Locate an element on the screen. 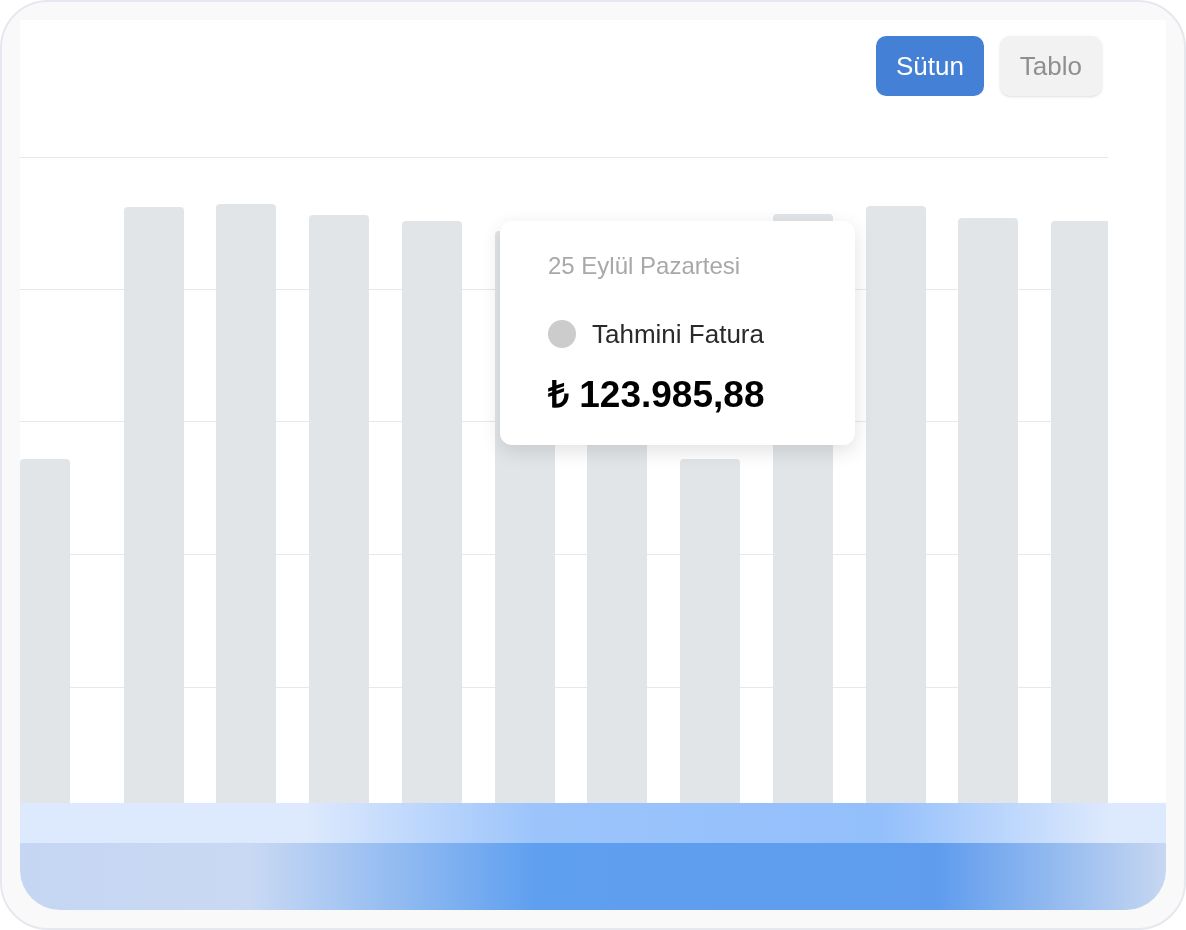  view-tab: Tablo is located at coordinates (1050, 66).